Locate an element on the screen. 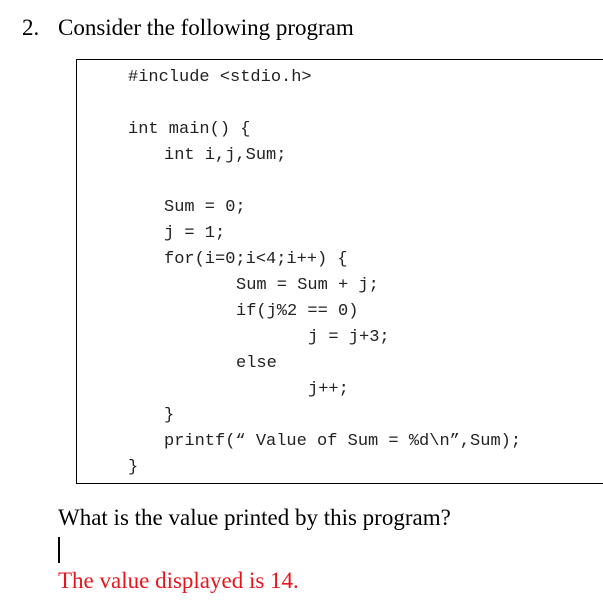 The image size is (603, 616). question-text: Consider the following program is located at coordinates (206, 27).